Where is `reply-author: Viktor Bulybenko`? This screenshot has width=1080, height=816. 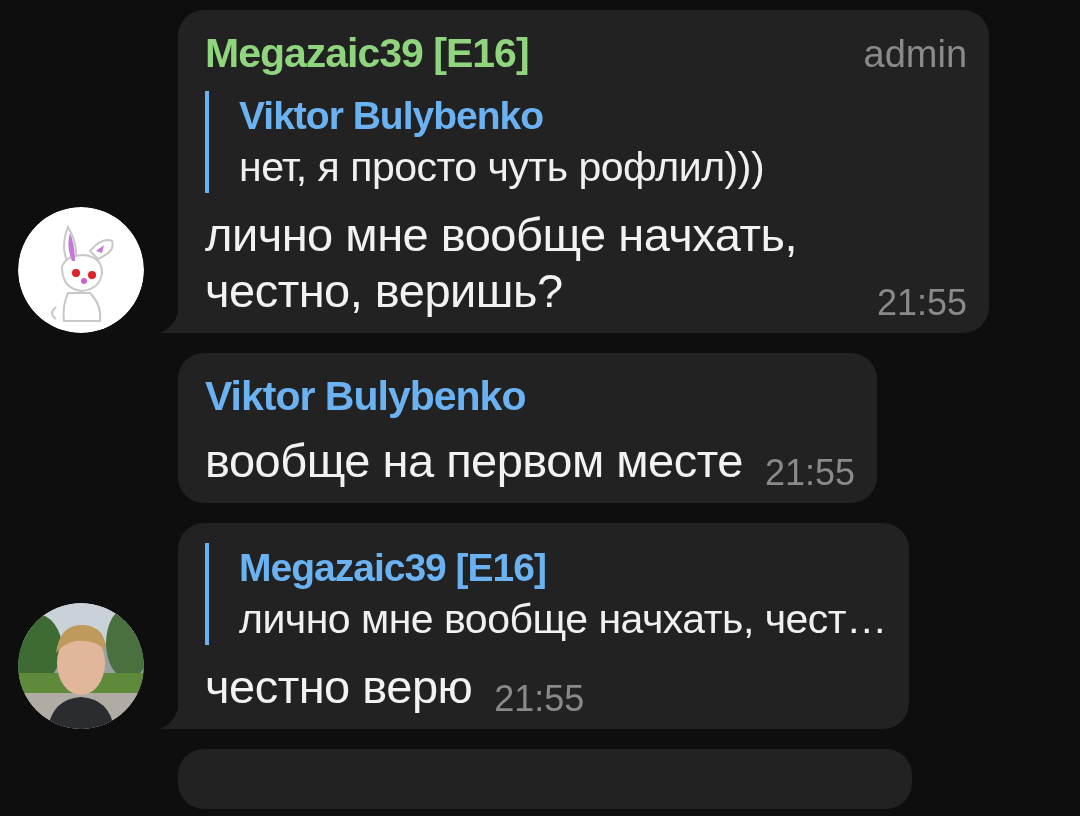
reply-author: Viktor Bulybenko is located at coordinates (392, 116).